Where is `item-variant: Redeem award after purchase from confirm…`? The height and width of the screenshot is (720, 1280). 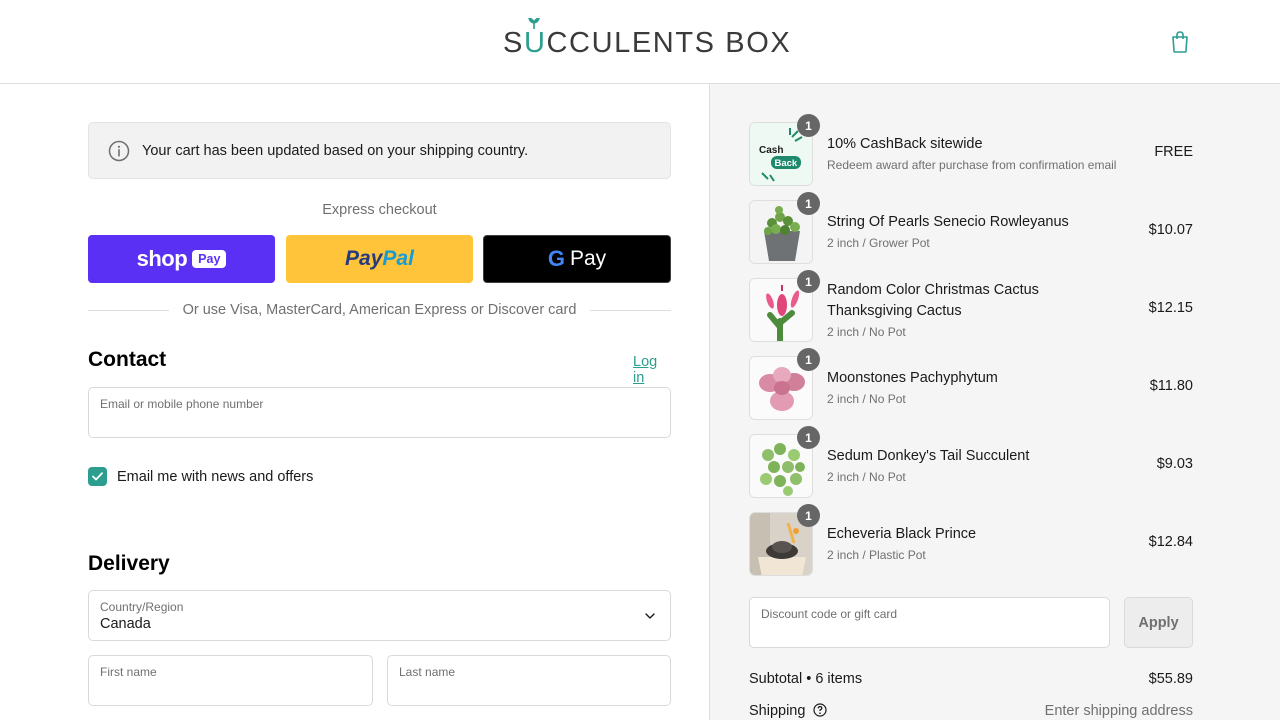 item-variant: Redeem award after purchase from confirm… is located at coordinates (972, 165).